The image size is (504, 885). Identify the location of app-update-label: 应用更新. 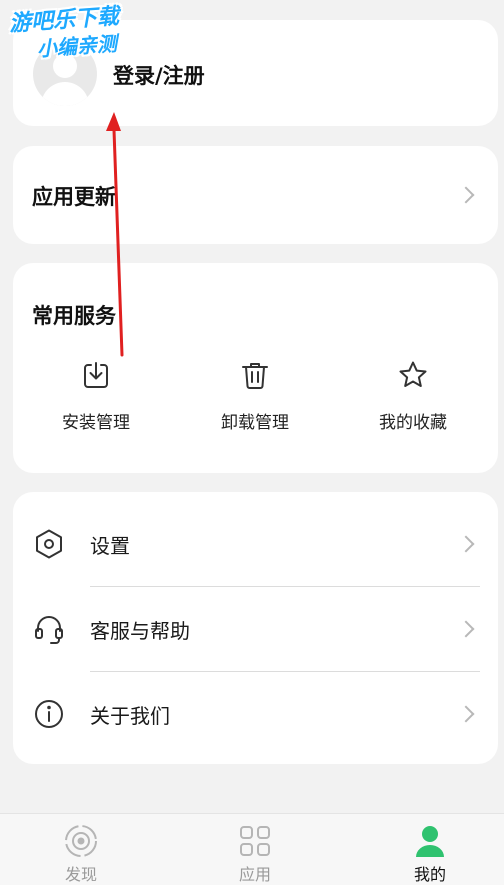
(74, 197).